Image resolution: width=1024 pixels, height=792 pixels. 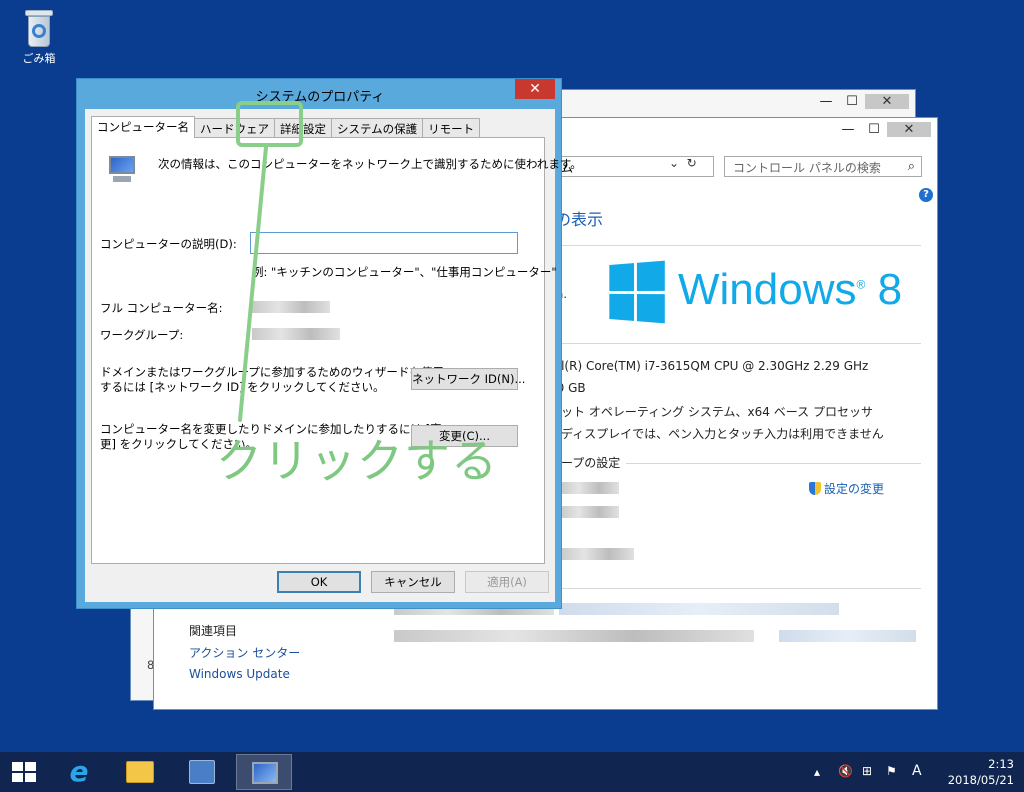 What do you see at coordinates (637, 292) in the screenshot?
I see `windows-flag-icon` at bounding box center [637, 292].